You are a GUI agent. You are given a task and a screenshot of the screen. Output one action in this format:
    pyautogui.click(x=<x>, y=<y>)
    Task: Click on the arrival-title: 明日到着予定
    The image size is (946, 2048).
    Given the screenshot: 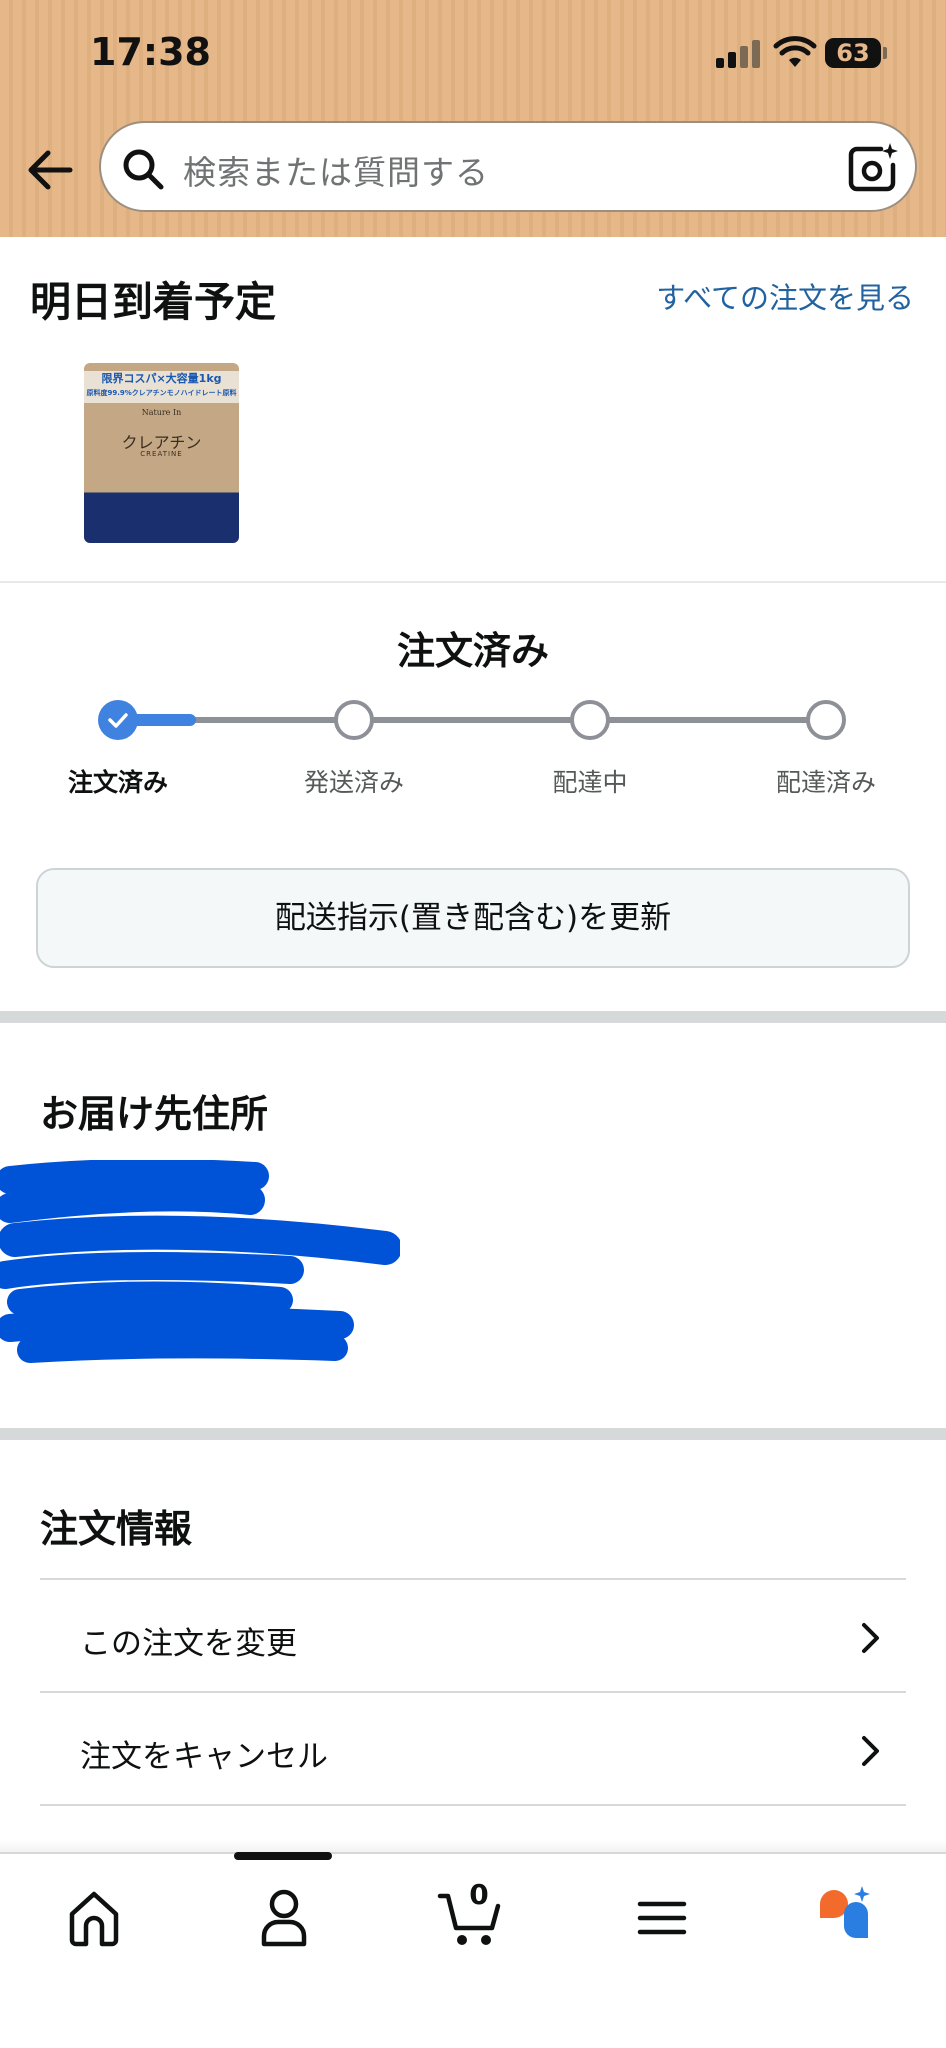 What is the action you would take?
    pyautogui.click(x=153, y=302)
    